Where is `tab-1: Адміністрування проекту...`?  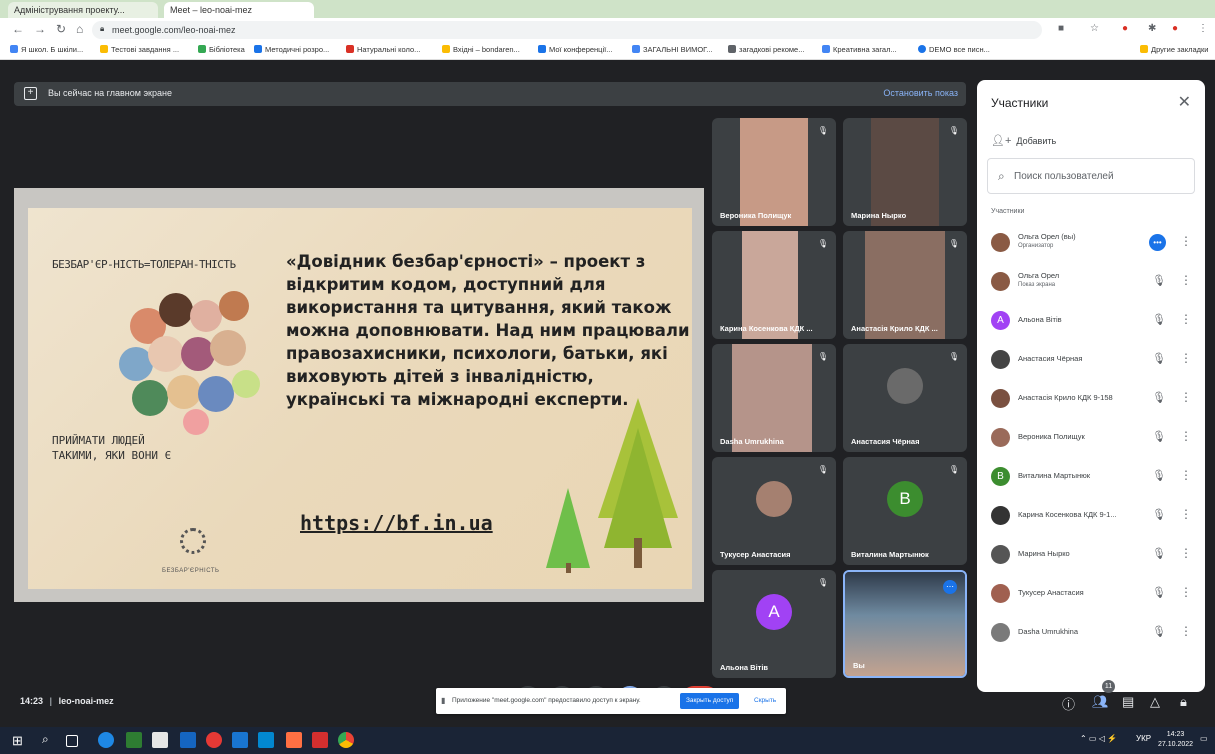
tab-1: Адміністрування проекту... is located at coordinates (83, 10).